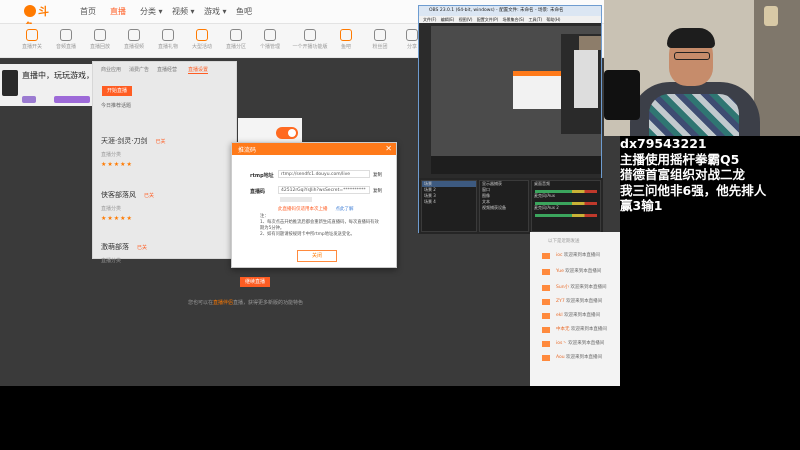 Image resolution: width=800 pixels, height=450 pixels. What do you see at coordinates (317, 256) in the screenshot?
I see `close-button: 关闭` at bounding box center [317, 256].